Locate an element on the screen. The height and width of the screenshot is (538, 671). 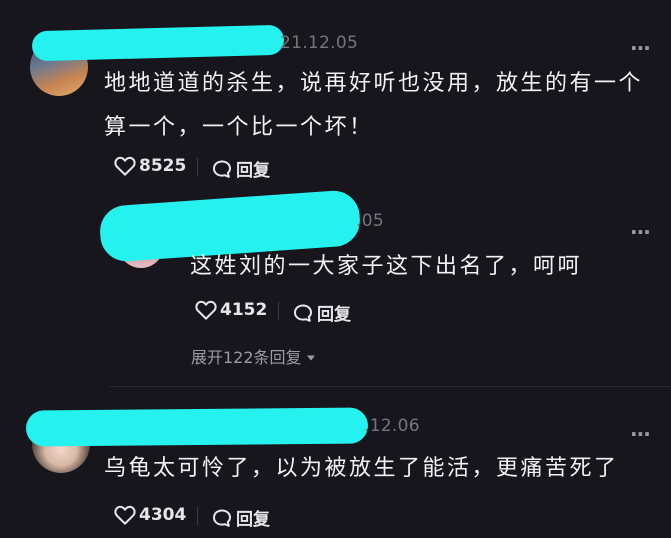
like-button: 4304 is located at coordinates (150, 515).